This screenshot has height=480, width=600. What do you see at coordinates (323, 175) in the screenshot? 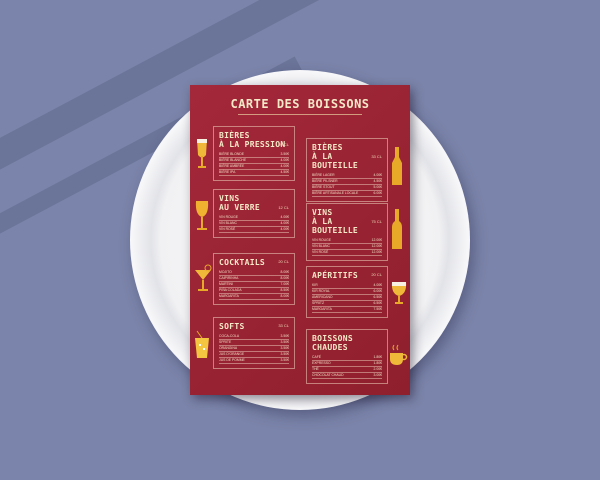
I see `item-name: BIÈRE LAGER` at bounding box center [323, 175].